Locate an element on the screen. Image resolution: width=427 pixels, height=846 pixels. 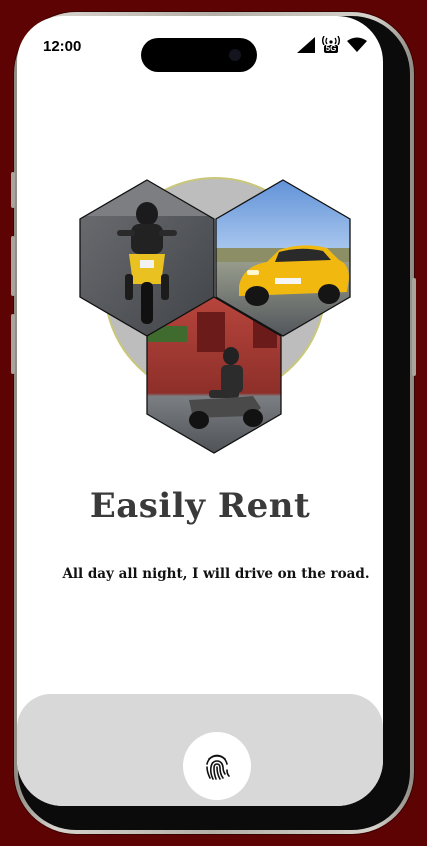
page-title: Easily Rent is located at coordinates (200, 506).